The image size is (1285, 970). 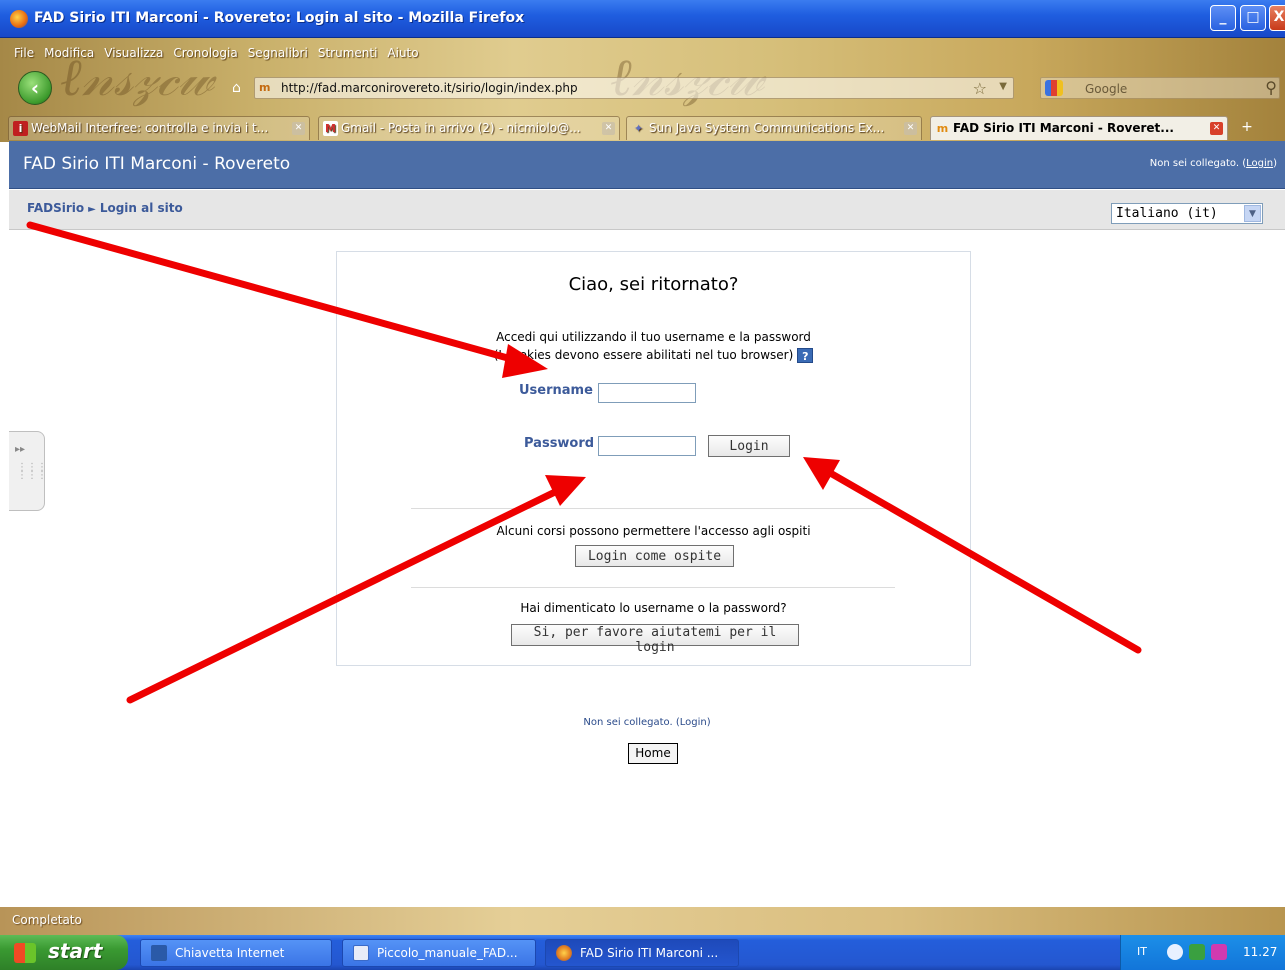 I want to click on system-tray: IT 11.27, so click(x=1202, y=952).